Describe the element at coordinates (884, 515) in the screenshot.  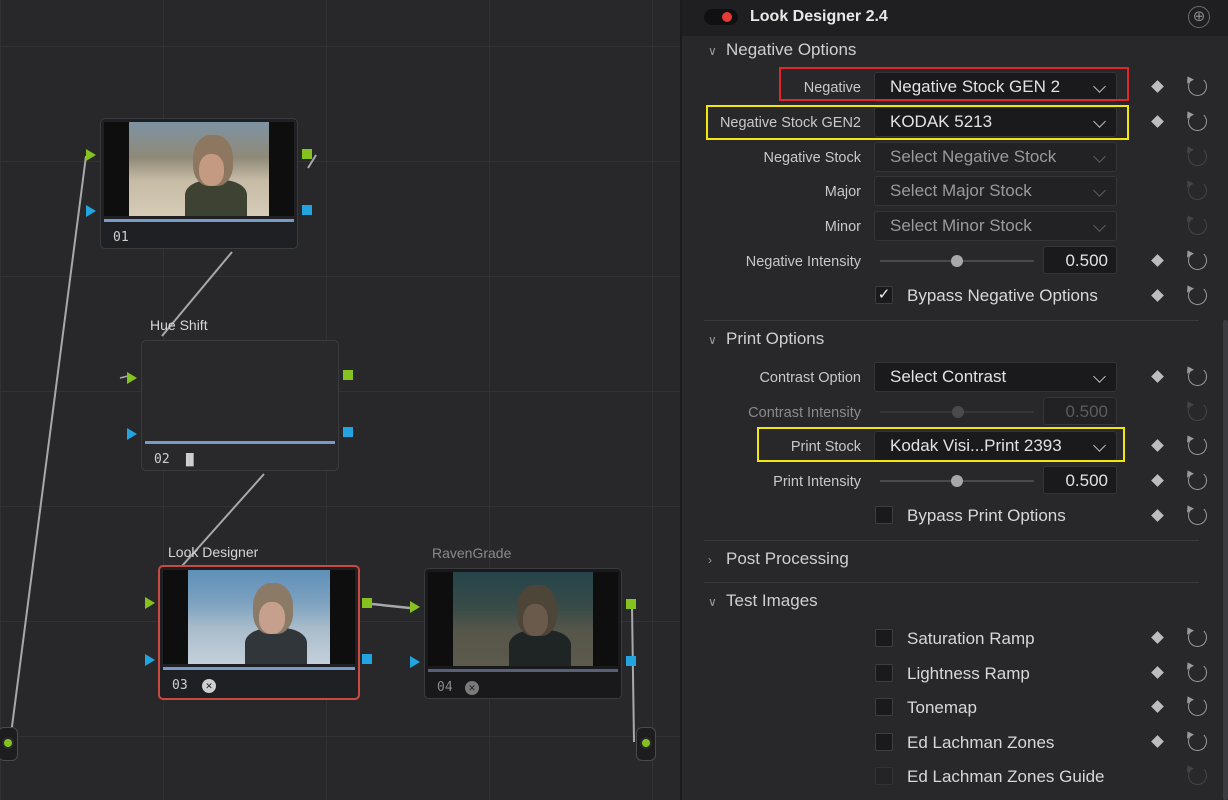
I see `bypass-print-checkbox` at that location.